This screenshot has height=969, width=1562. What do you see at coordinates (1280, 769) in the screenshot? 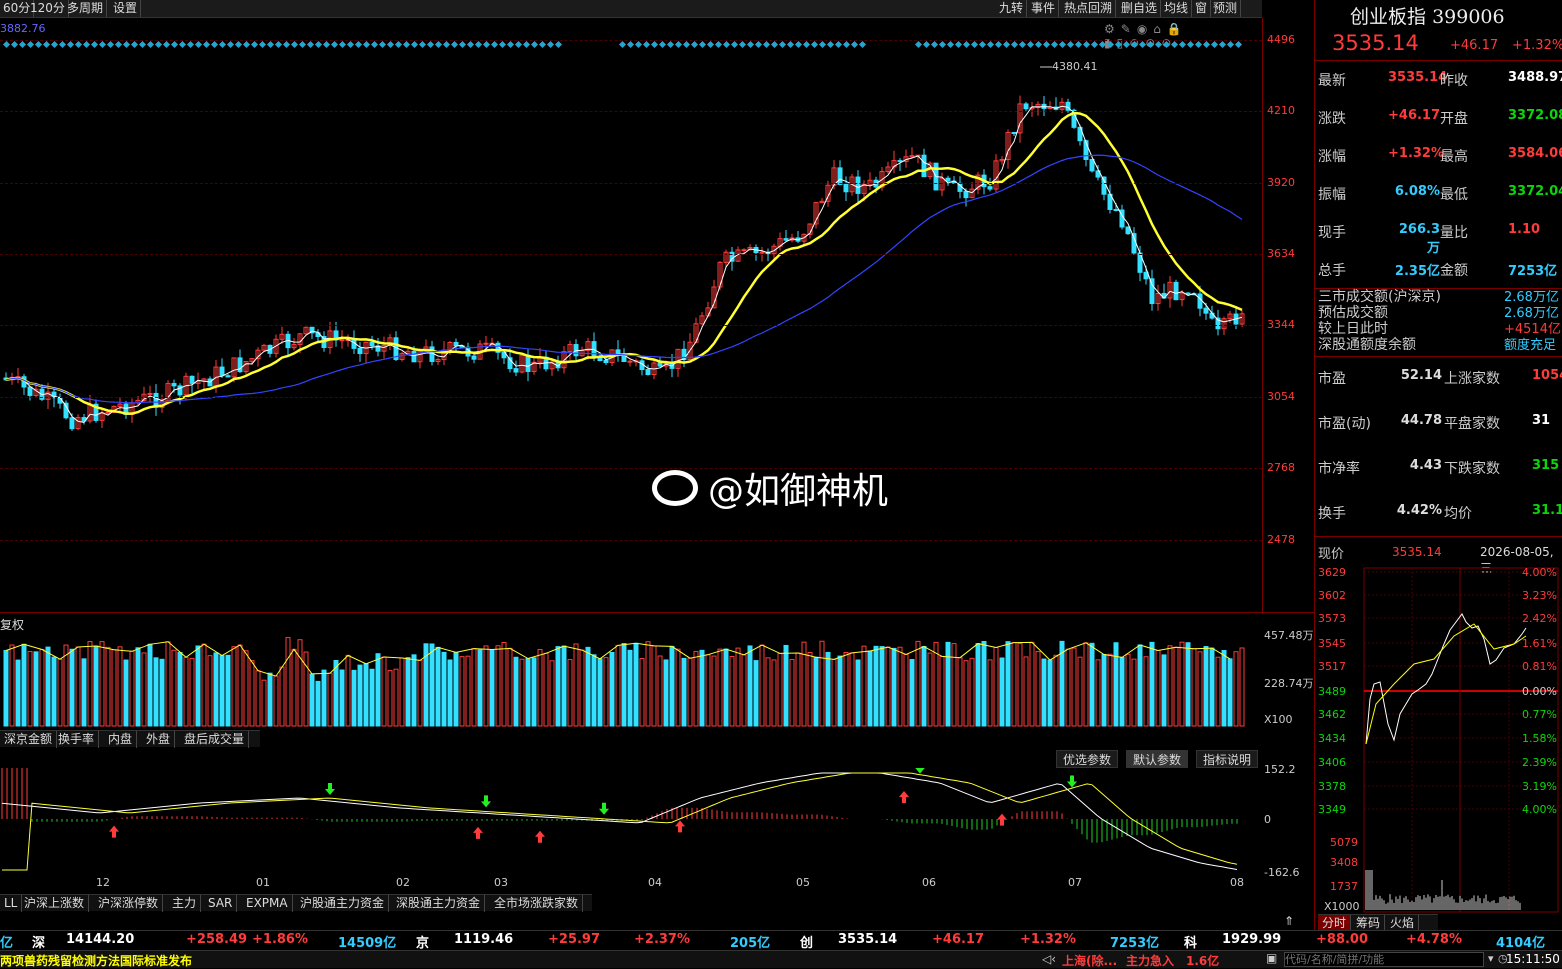
I see `indicator-tick-high: 152.2` at bounding box center [1280, 769].